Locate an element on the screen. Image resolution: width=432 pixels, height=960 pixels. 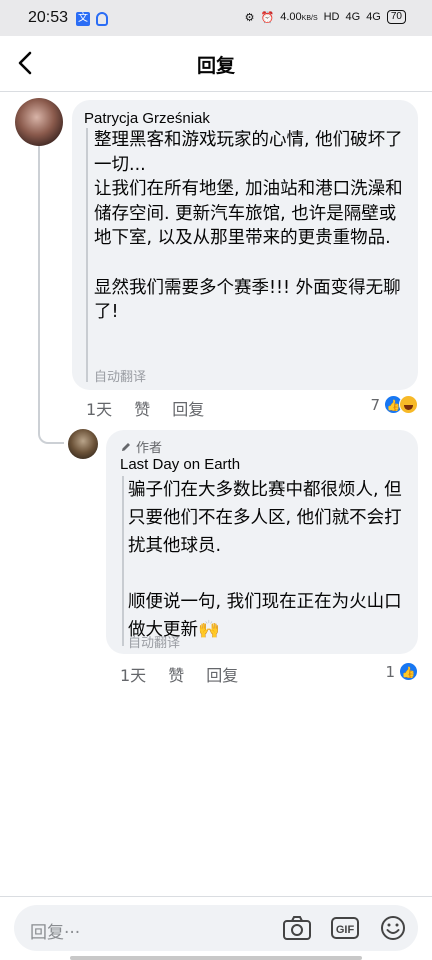
reply-input-placeholder: 回复··· is located at coordinates (55, 930).